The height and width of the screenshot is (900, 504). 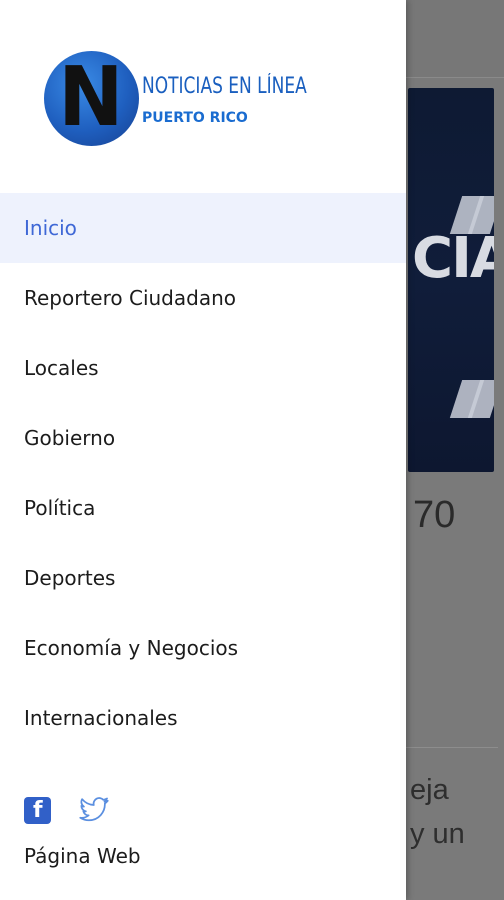 I want to click on social-links: f, so click(x=66, y=810).